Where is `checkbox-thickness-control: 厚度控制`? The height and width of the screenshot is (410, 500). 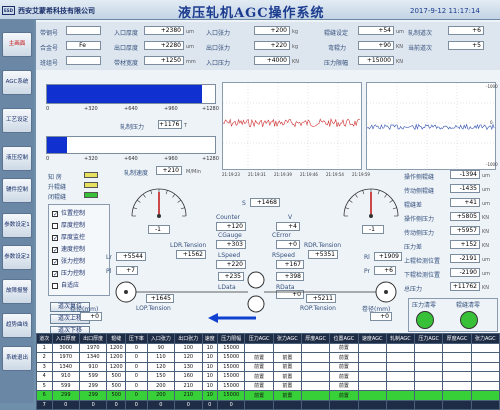 checkbox-thickness-control: 厚度控制 is located at coordinates (68, 224).